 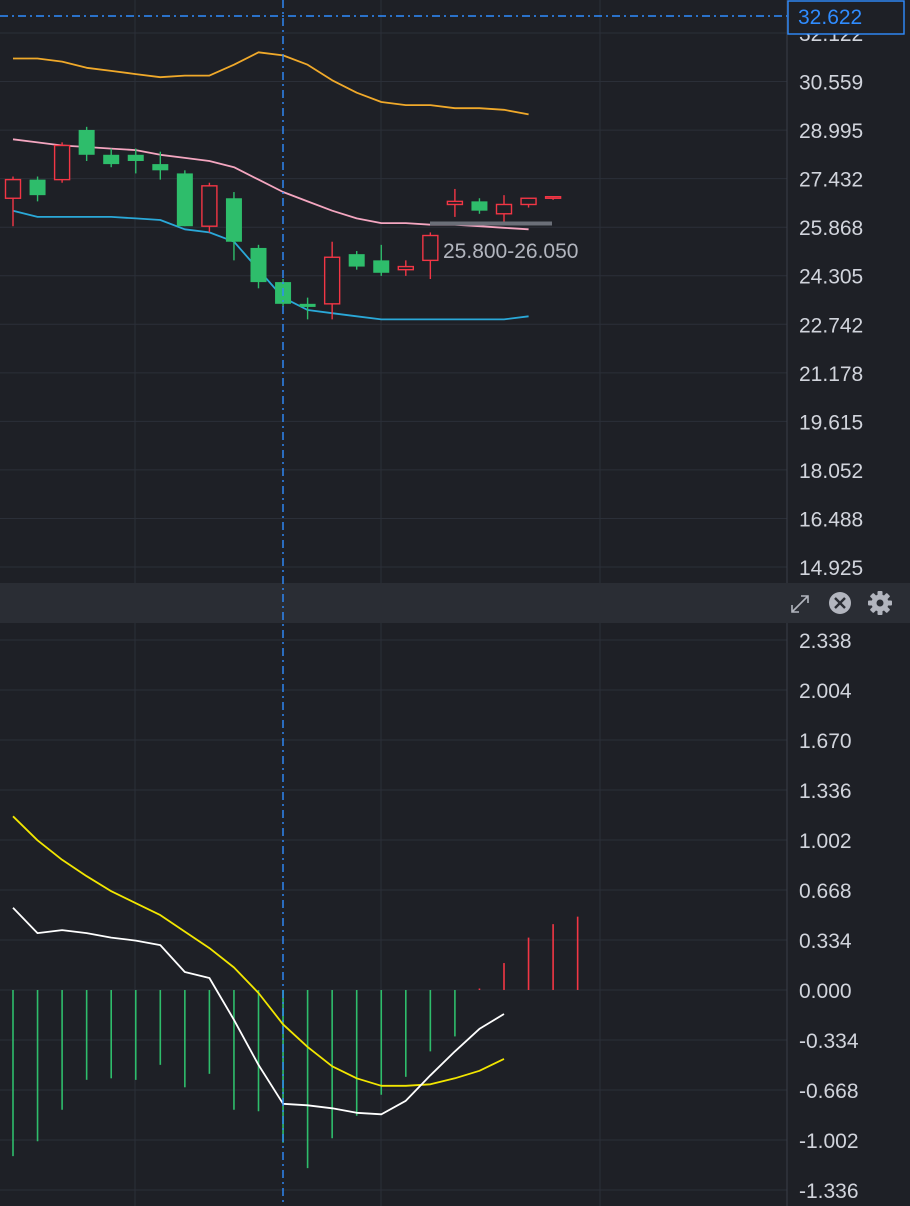 I want to click on macd-tick-label: 2.338, so click(x=825, y=641).